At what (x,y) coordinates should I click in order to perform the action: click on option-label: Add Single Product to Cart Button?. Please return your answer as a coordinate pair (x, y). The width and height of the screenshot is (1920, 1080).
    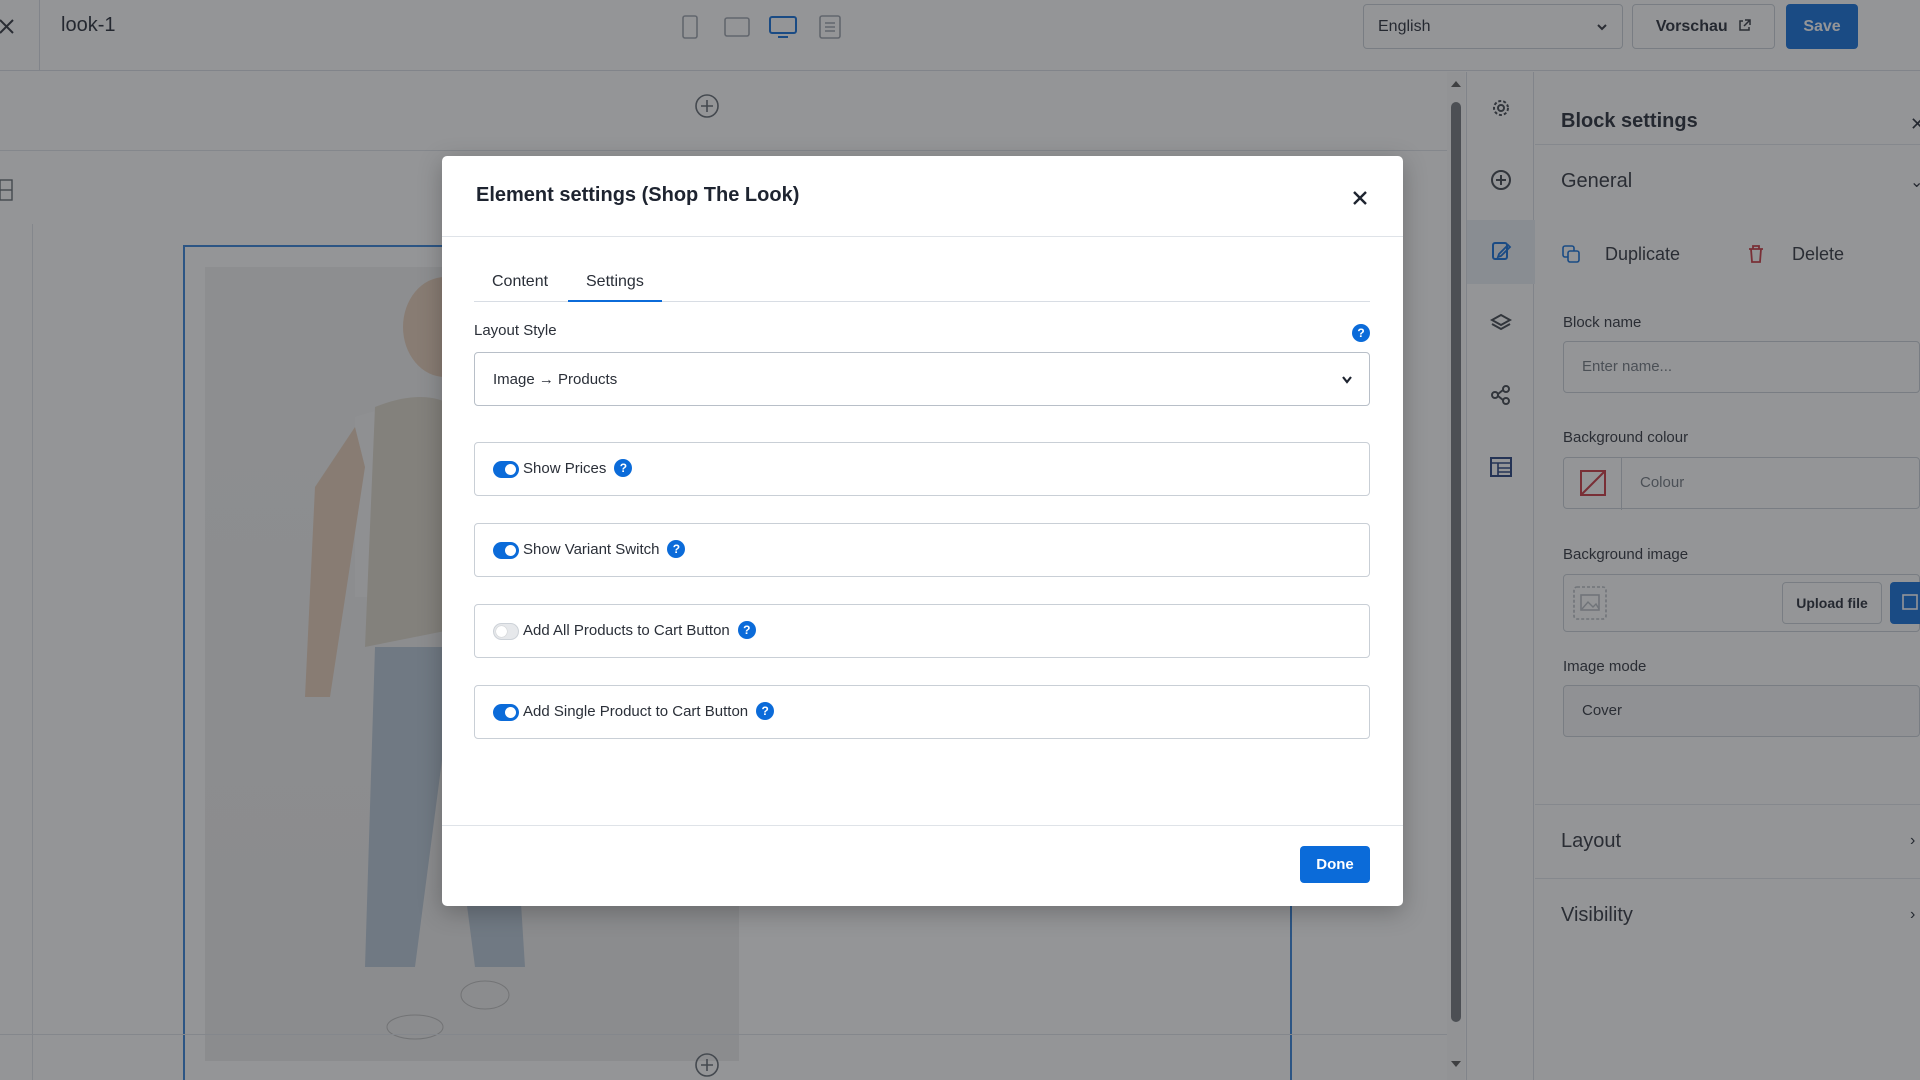
    Looking at the image, I should click on (649, 711).